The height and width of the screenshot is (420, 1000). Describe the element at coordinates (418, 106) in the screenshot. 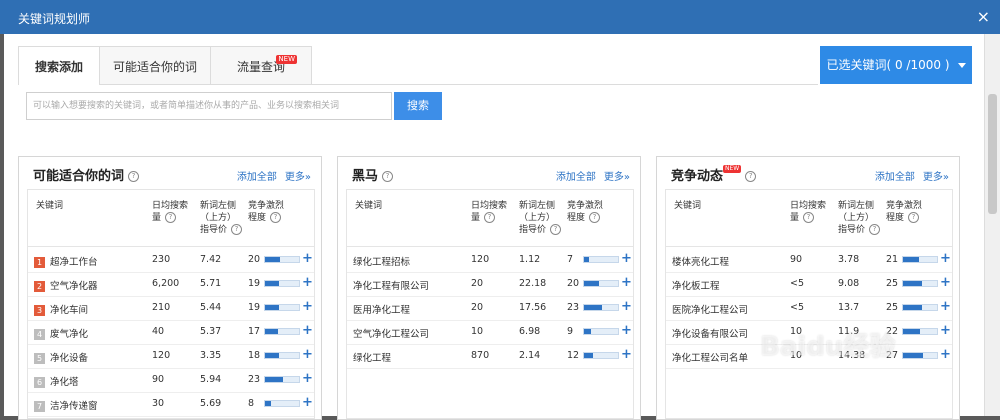

I see `search-button: 搜索` at that location.